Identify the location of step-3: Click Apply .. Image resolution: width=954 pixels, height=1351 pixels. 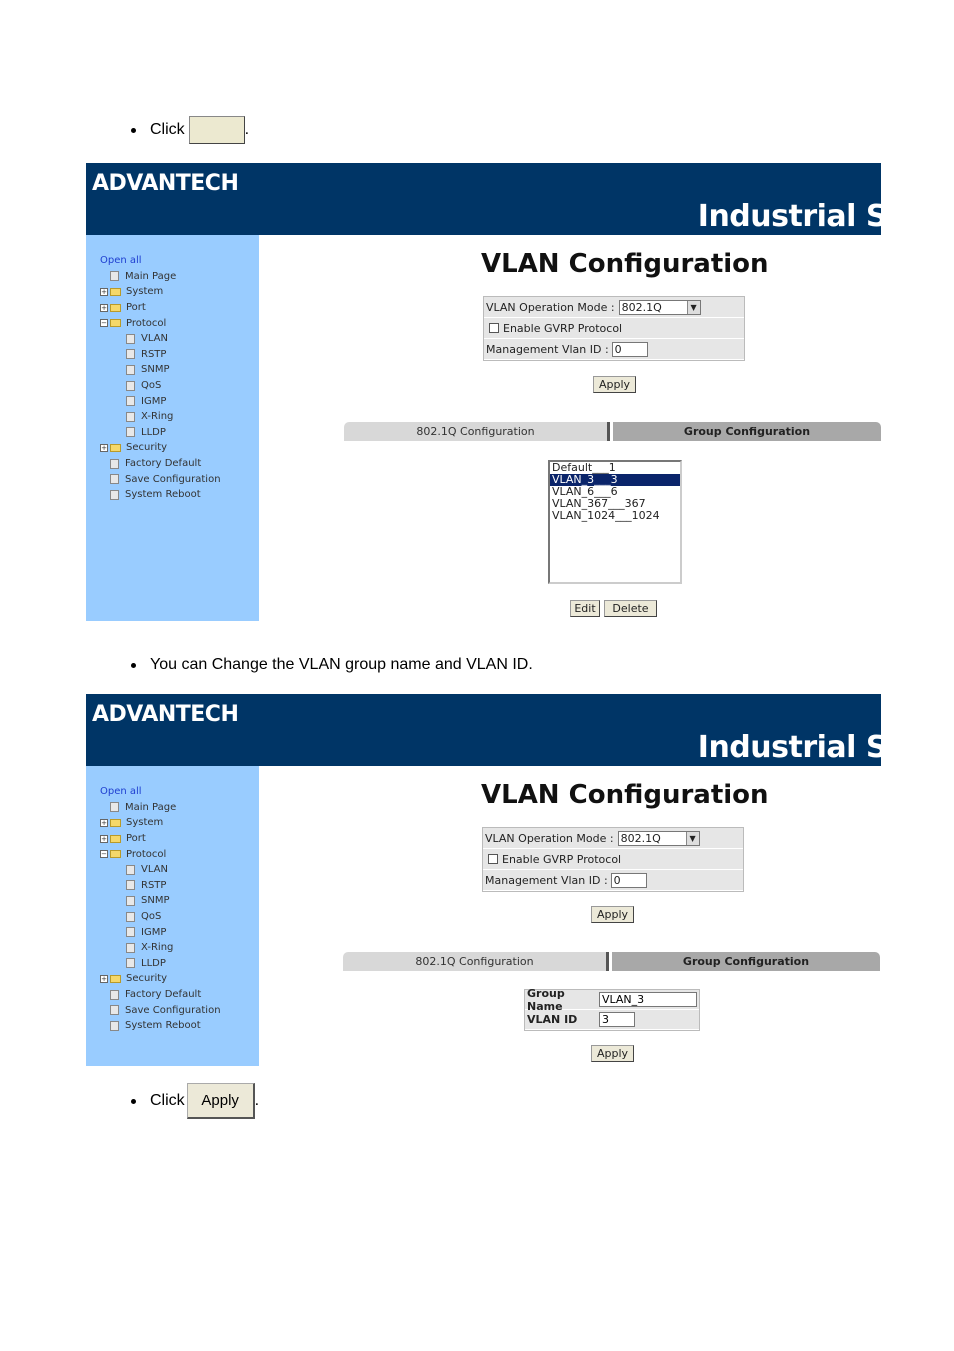
(195, 1101).